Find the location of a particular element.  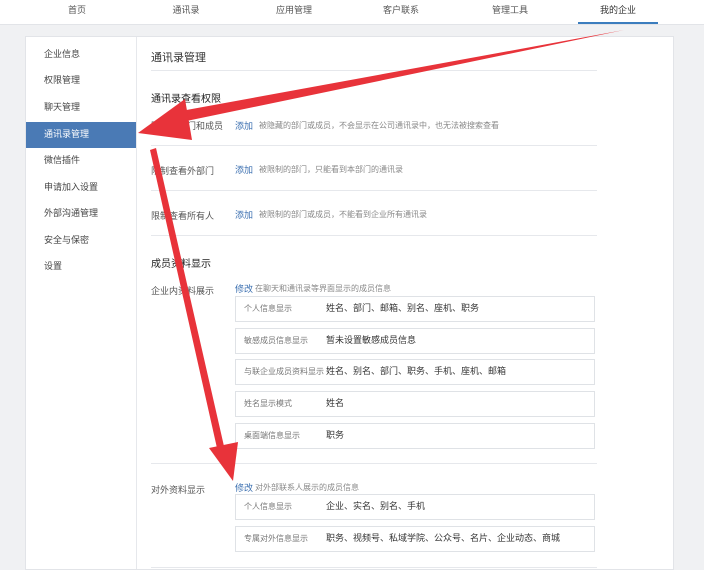

info-box-linked-company: 与联企业成员资料显示 姓名、别名、部门、职务、手机、座机、邮箱 is located at coordinates (415, 372).